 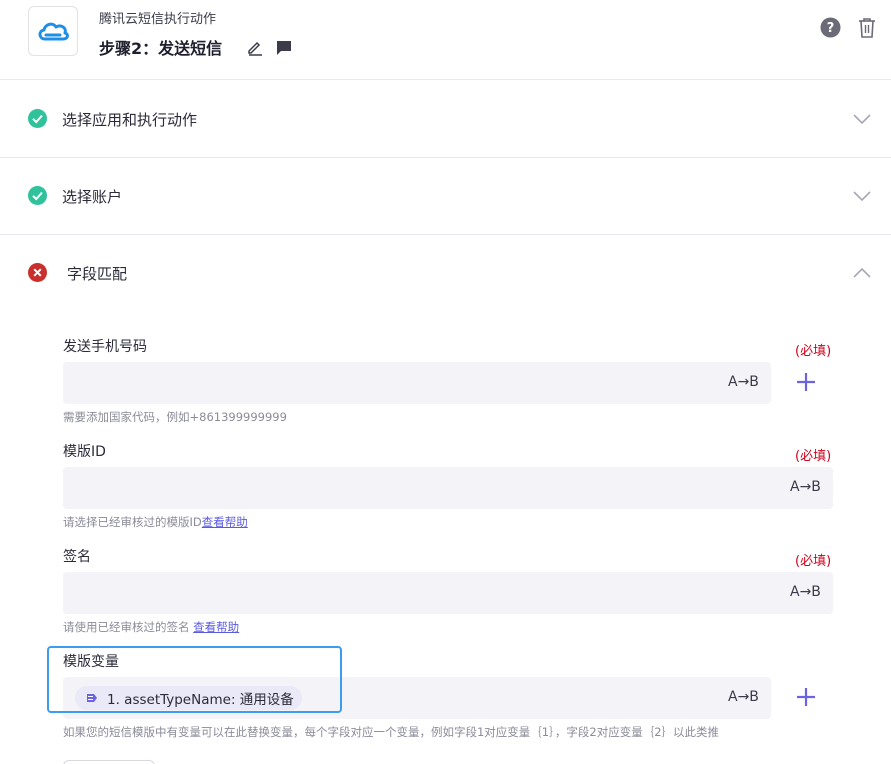 What do you see at coordinates (132, 522) in the screenshot?
I see `field-hint-text: 请选择已经审核过的模版ID` at bounding box center [132, 522].